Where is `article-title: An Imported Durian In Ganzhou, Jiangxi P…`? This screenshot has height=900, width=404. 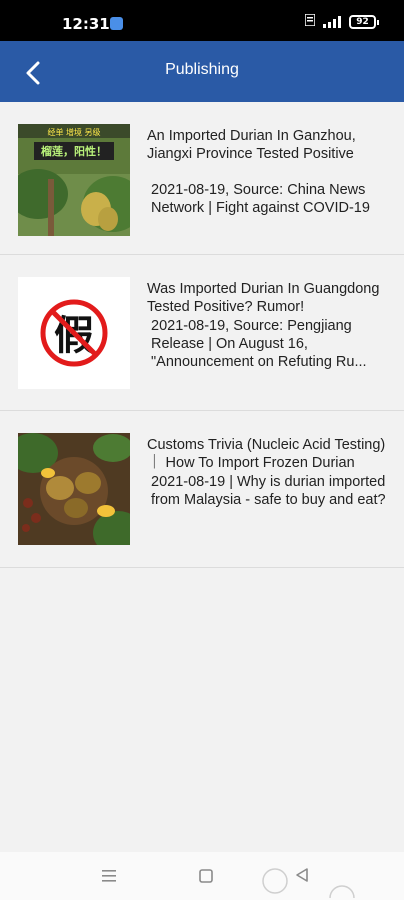
article-title: An Imported Durian In Ganzhou, Jiangxi P… is located at coordinates (251, 145).